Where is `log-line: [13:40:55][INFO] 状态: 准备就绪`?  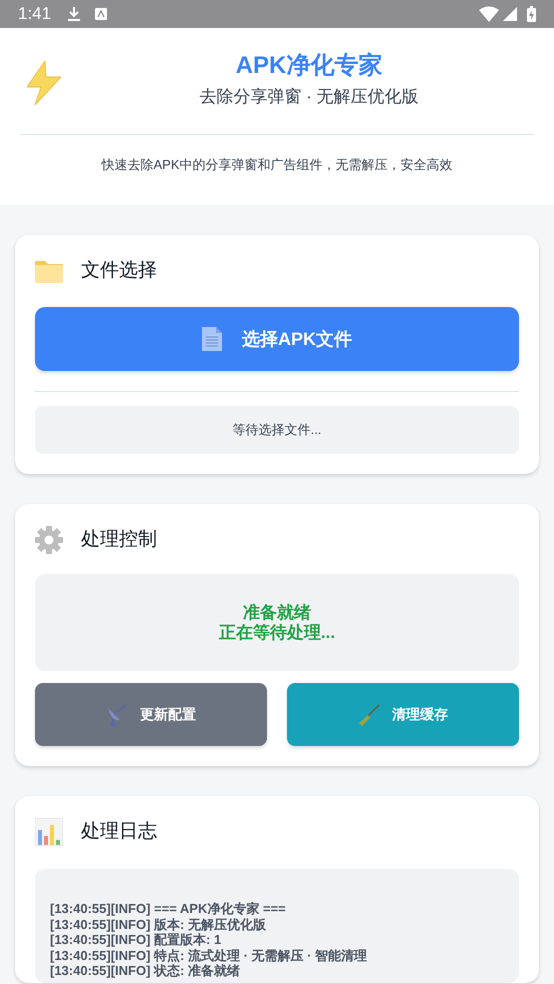
log-line: [13:40:55][INFO] 状态: 准备就绪 is located at coordinates (145, 970).